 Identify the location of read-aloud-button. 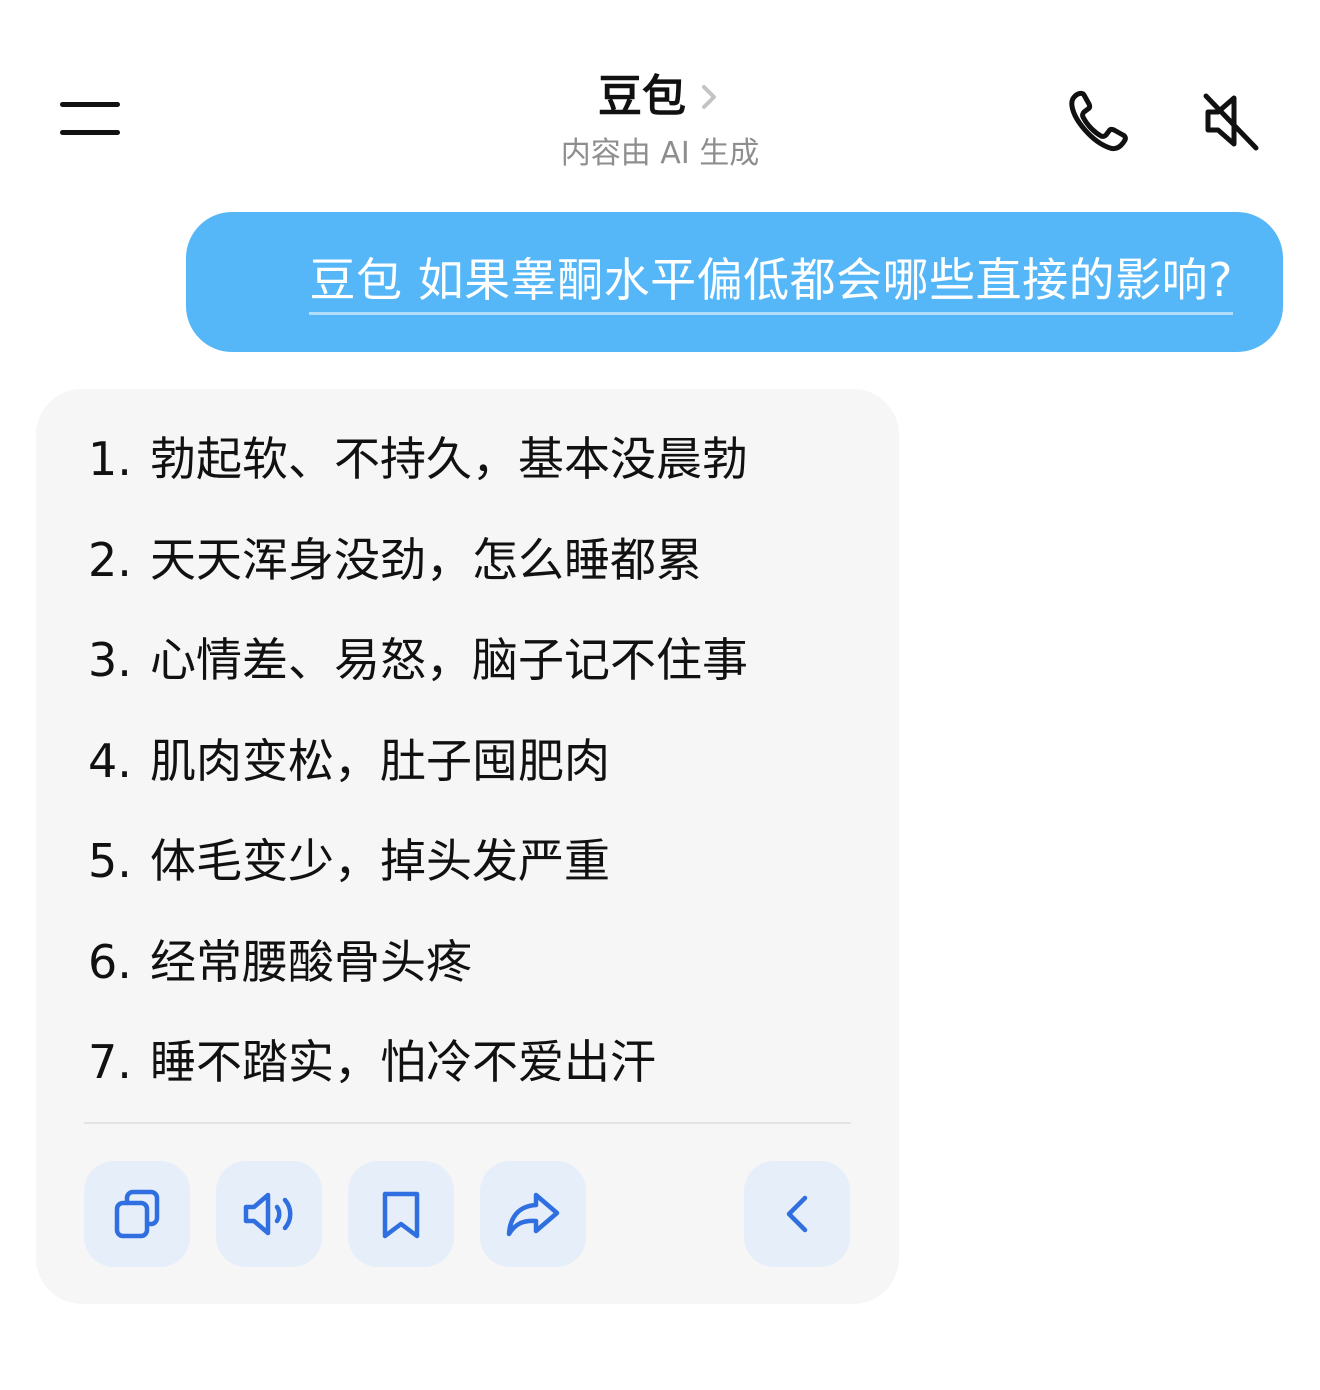
(269, 1214).